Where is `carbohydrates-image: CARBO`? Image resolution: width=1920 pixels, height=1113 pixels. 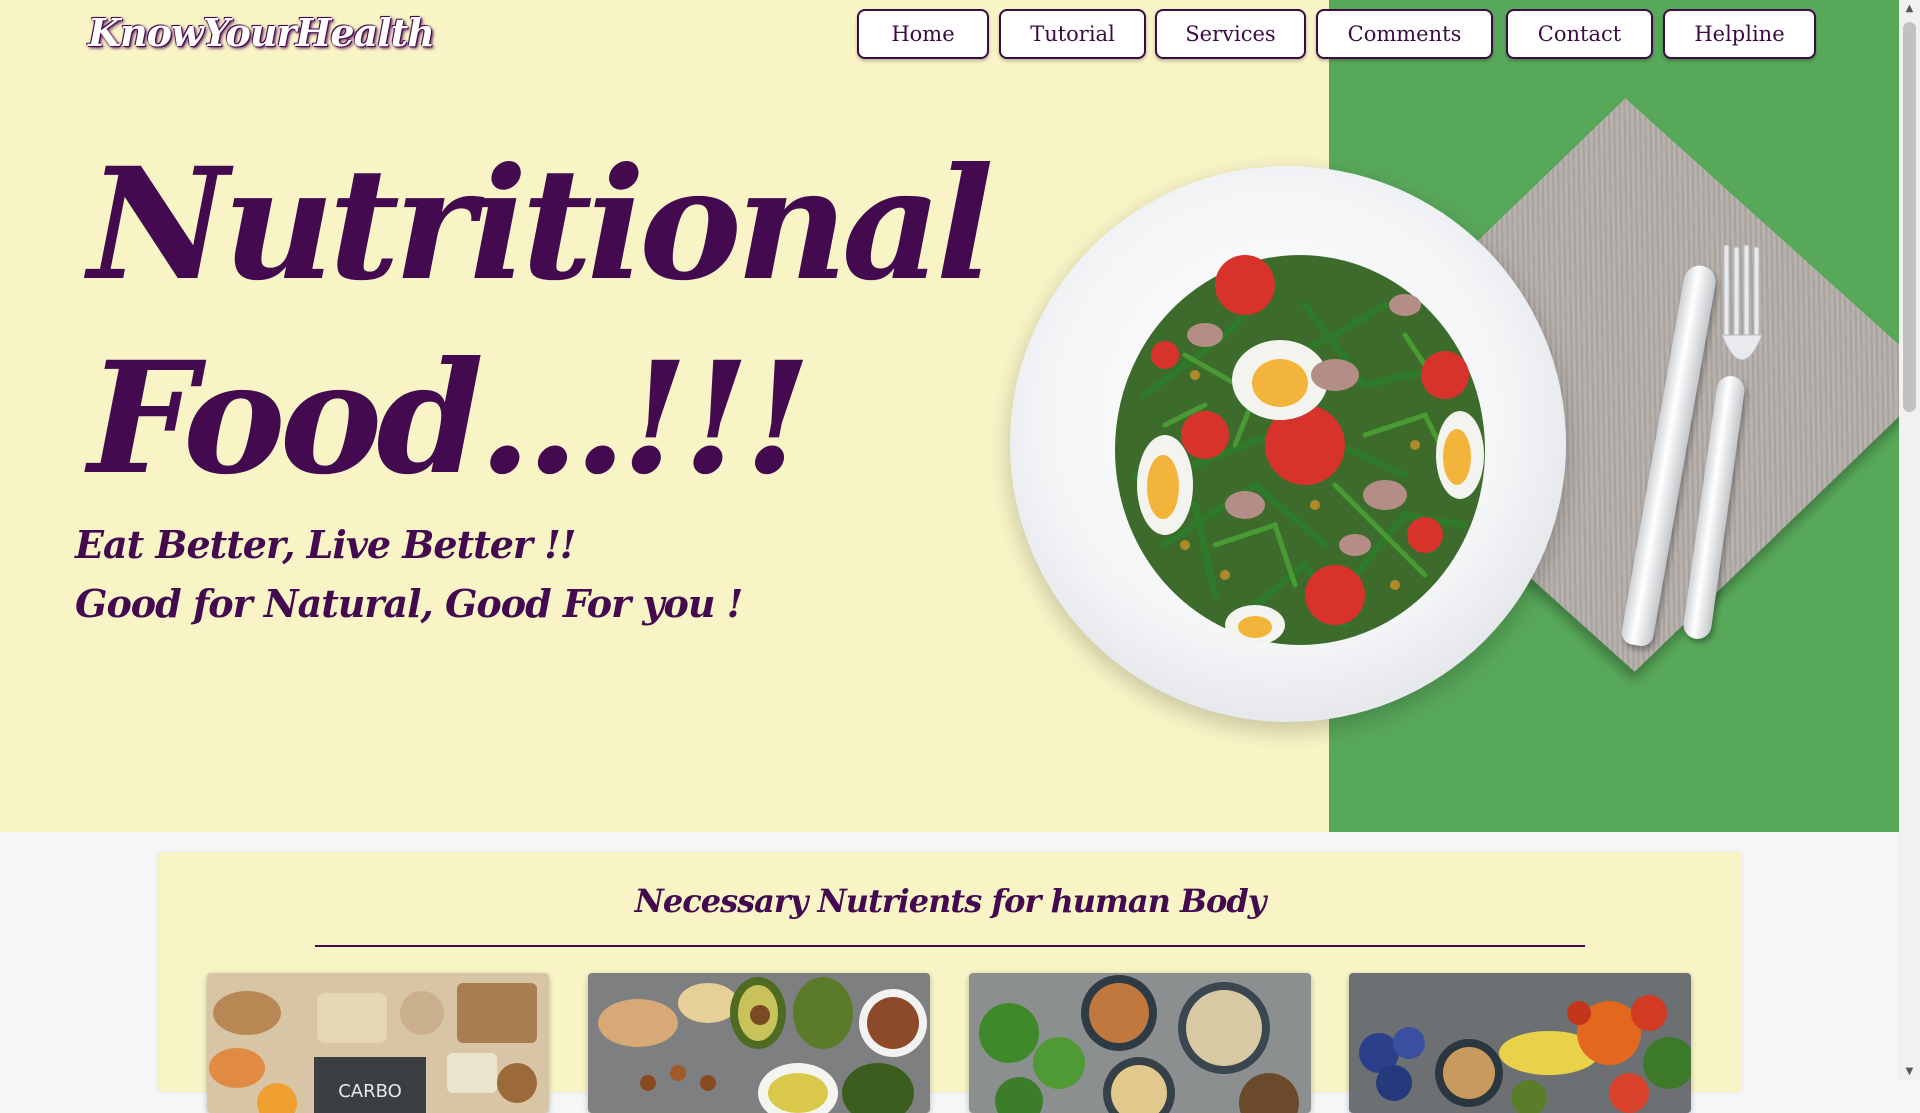 carbohydrates-image: CARBO is located at coordinates (378, 1043).